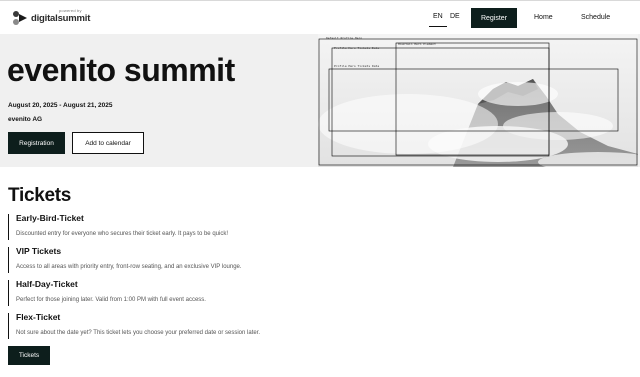  What do you see at coordinates (438, 26) in the screenshot?
I see `active-language-indicator` at bounding box center [438, 26].